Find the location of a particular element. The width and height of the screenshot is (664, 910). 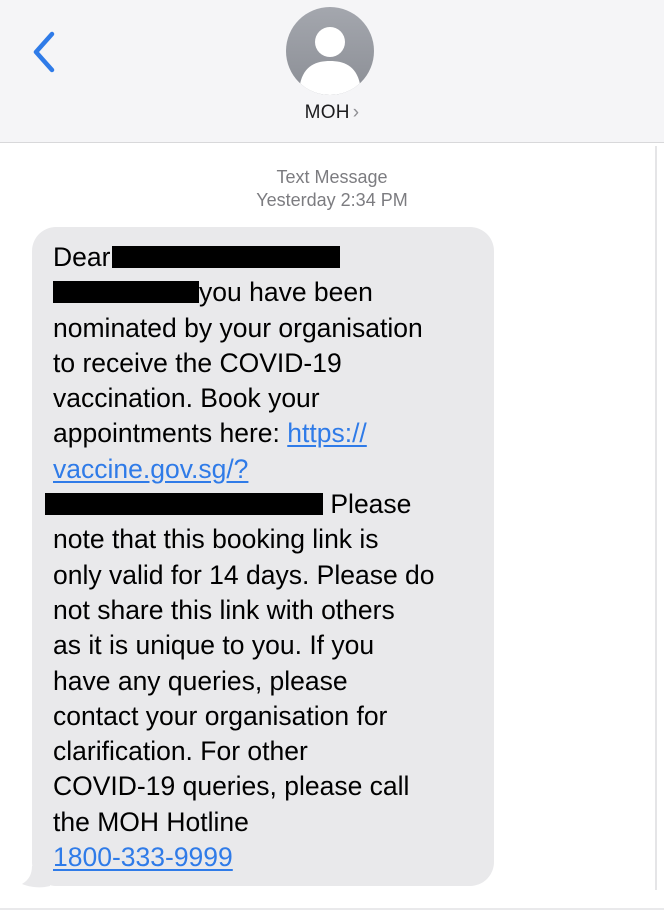

message-line: as it is unique to you. If you is located at coordinates (214, 645).